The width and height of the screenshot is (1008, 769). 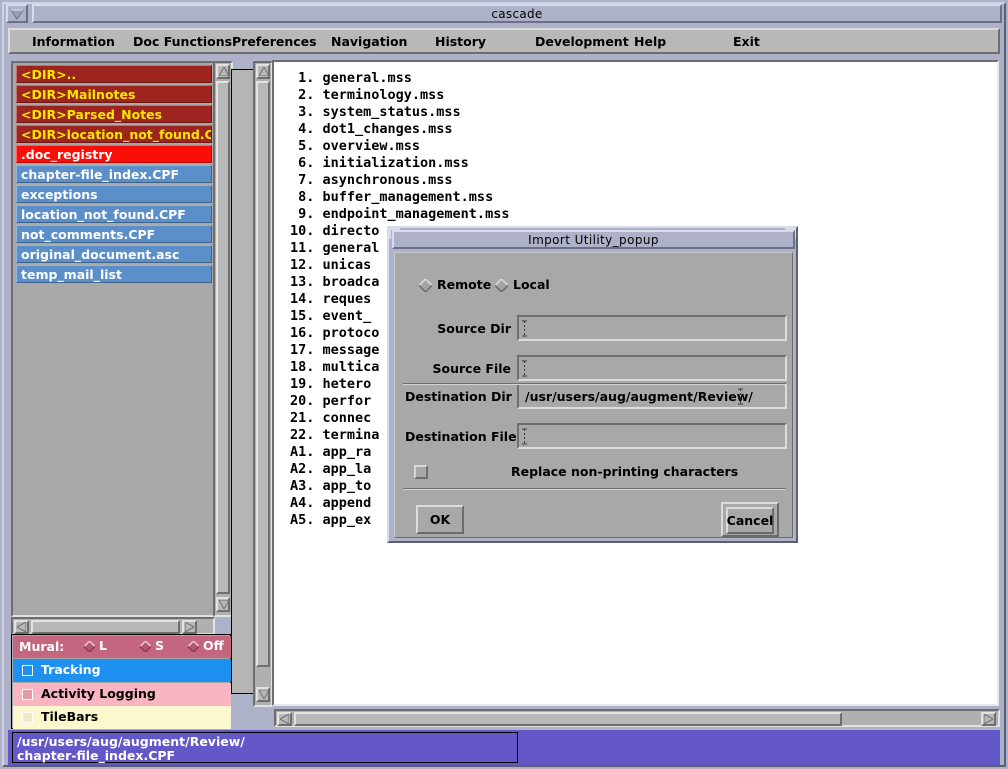 What do you see at coordinates (640, 78) in the screenshot?
I see `document-line: 1. general.mss` at bounding box center [640, 78].